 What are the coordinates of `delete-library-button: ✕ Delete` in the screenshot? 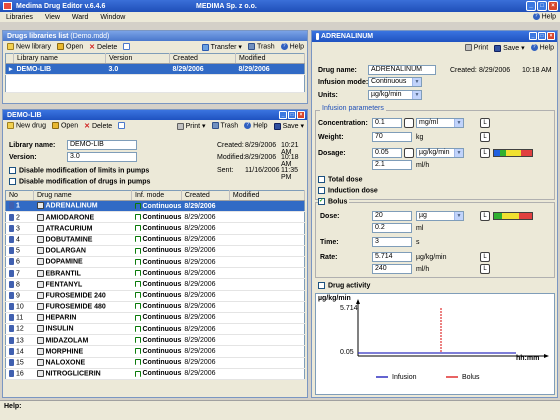 It's located at (103, 47).